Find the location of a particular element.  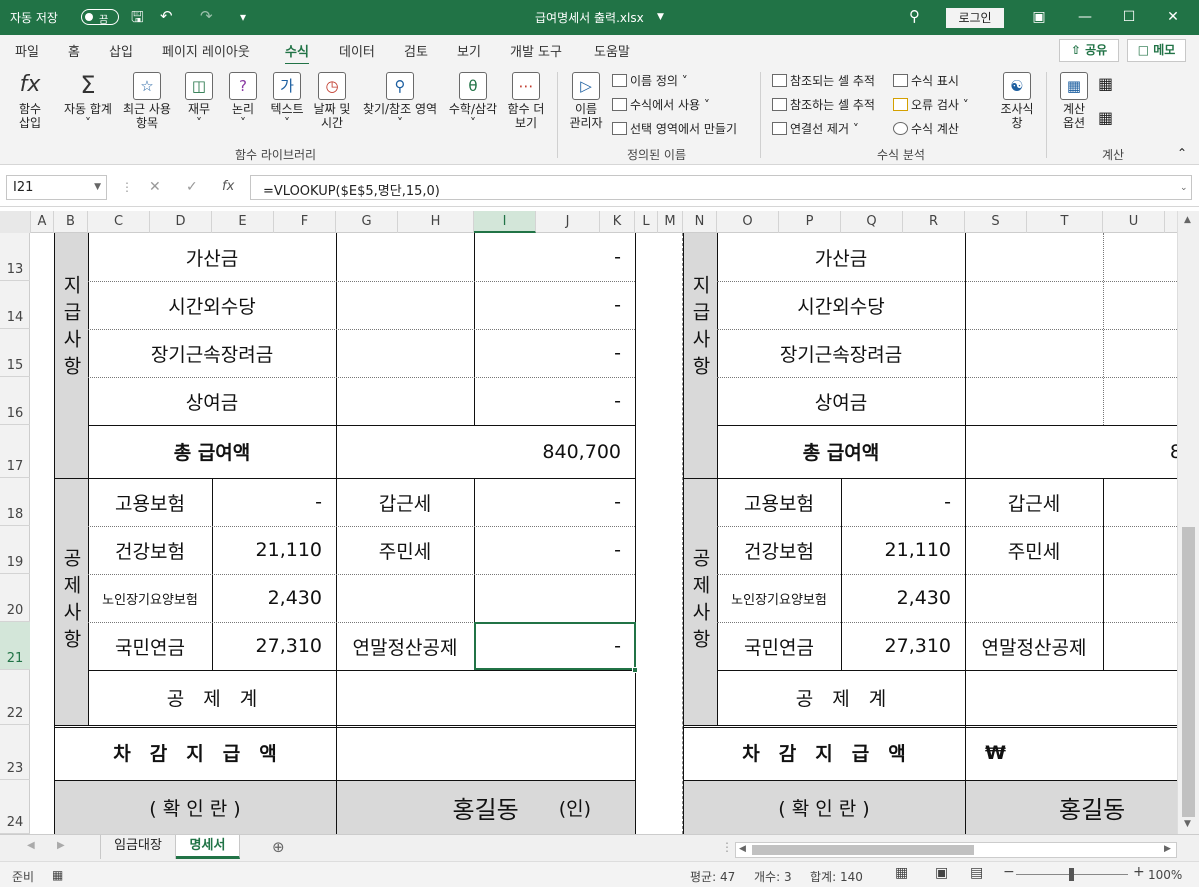

zoom-in-icon: + is located at coordinates (1139, 872).